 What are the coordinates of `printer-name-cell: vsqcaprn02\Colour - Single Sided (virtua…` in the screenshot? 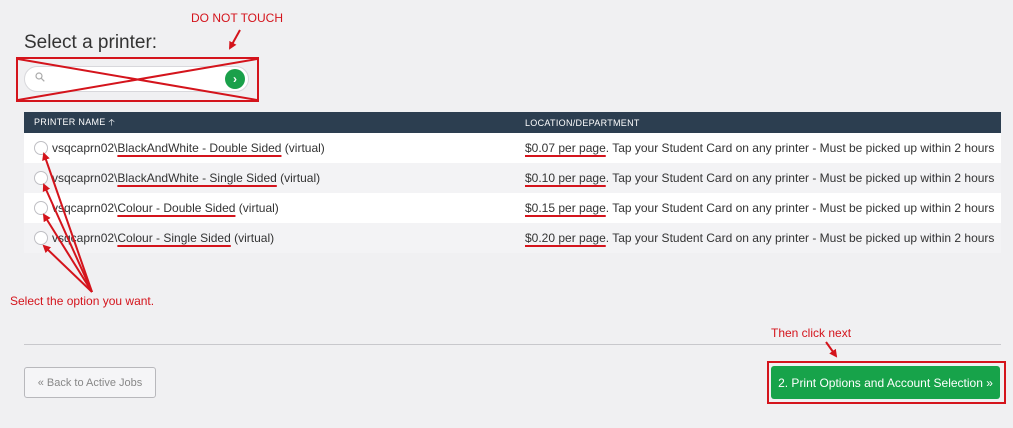 It's located at (273, 238).